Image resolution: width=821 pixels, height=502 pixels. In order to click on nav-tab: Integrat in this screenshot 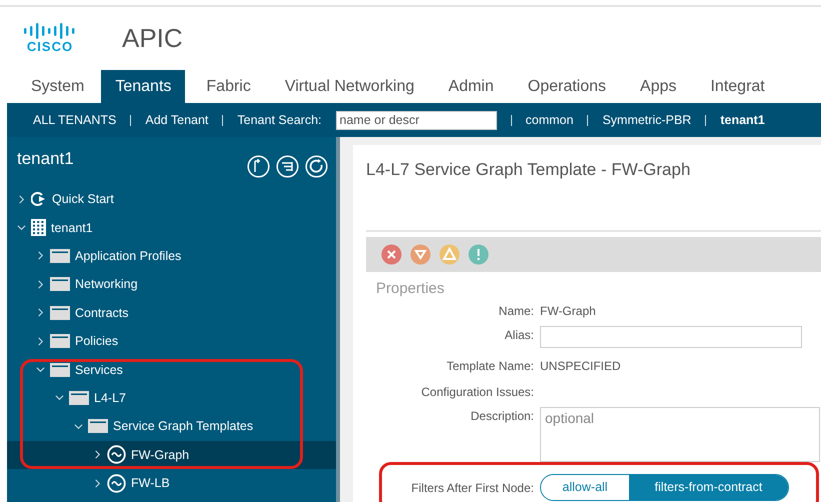, I will do `click(737, 86)`.